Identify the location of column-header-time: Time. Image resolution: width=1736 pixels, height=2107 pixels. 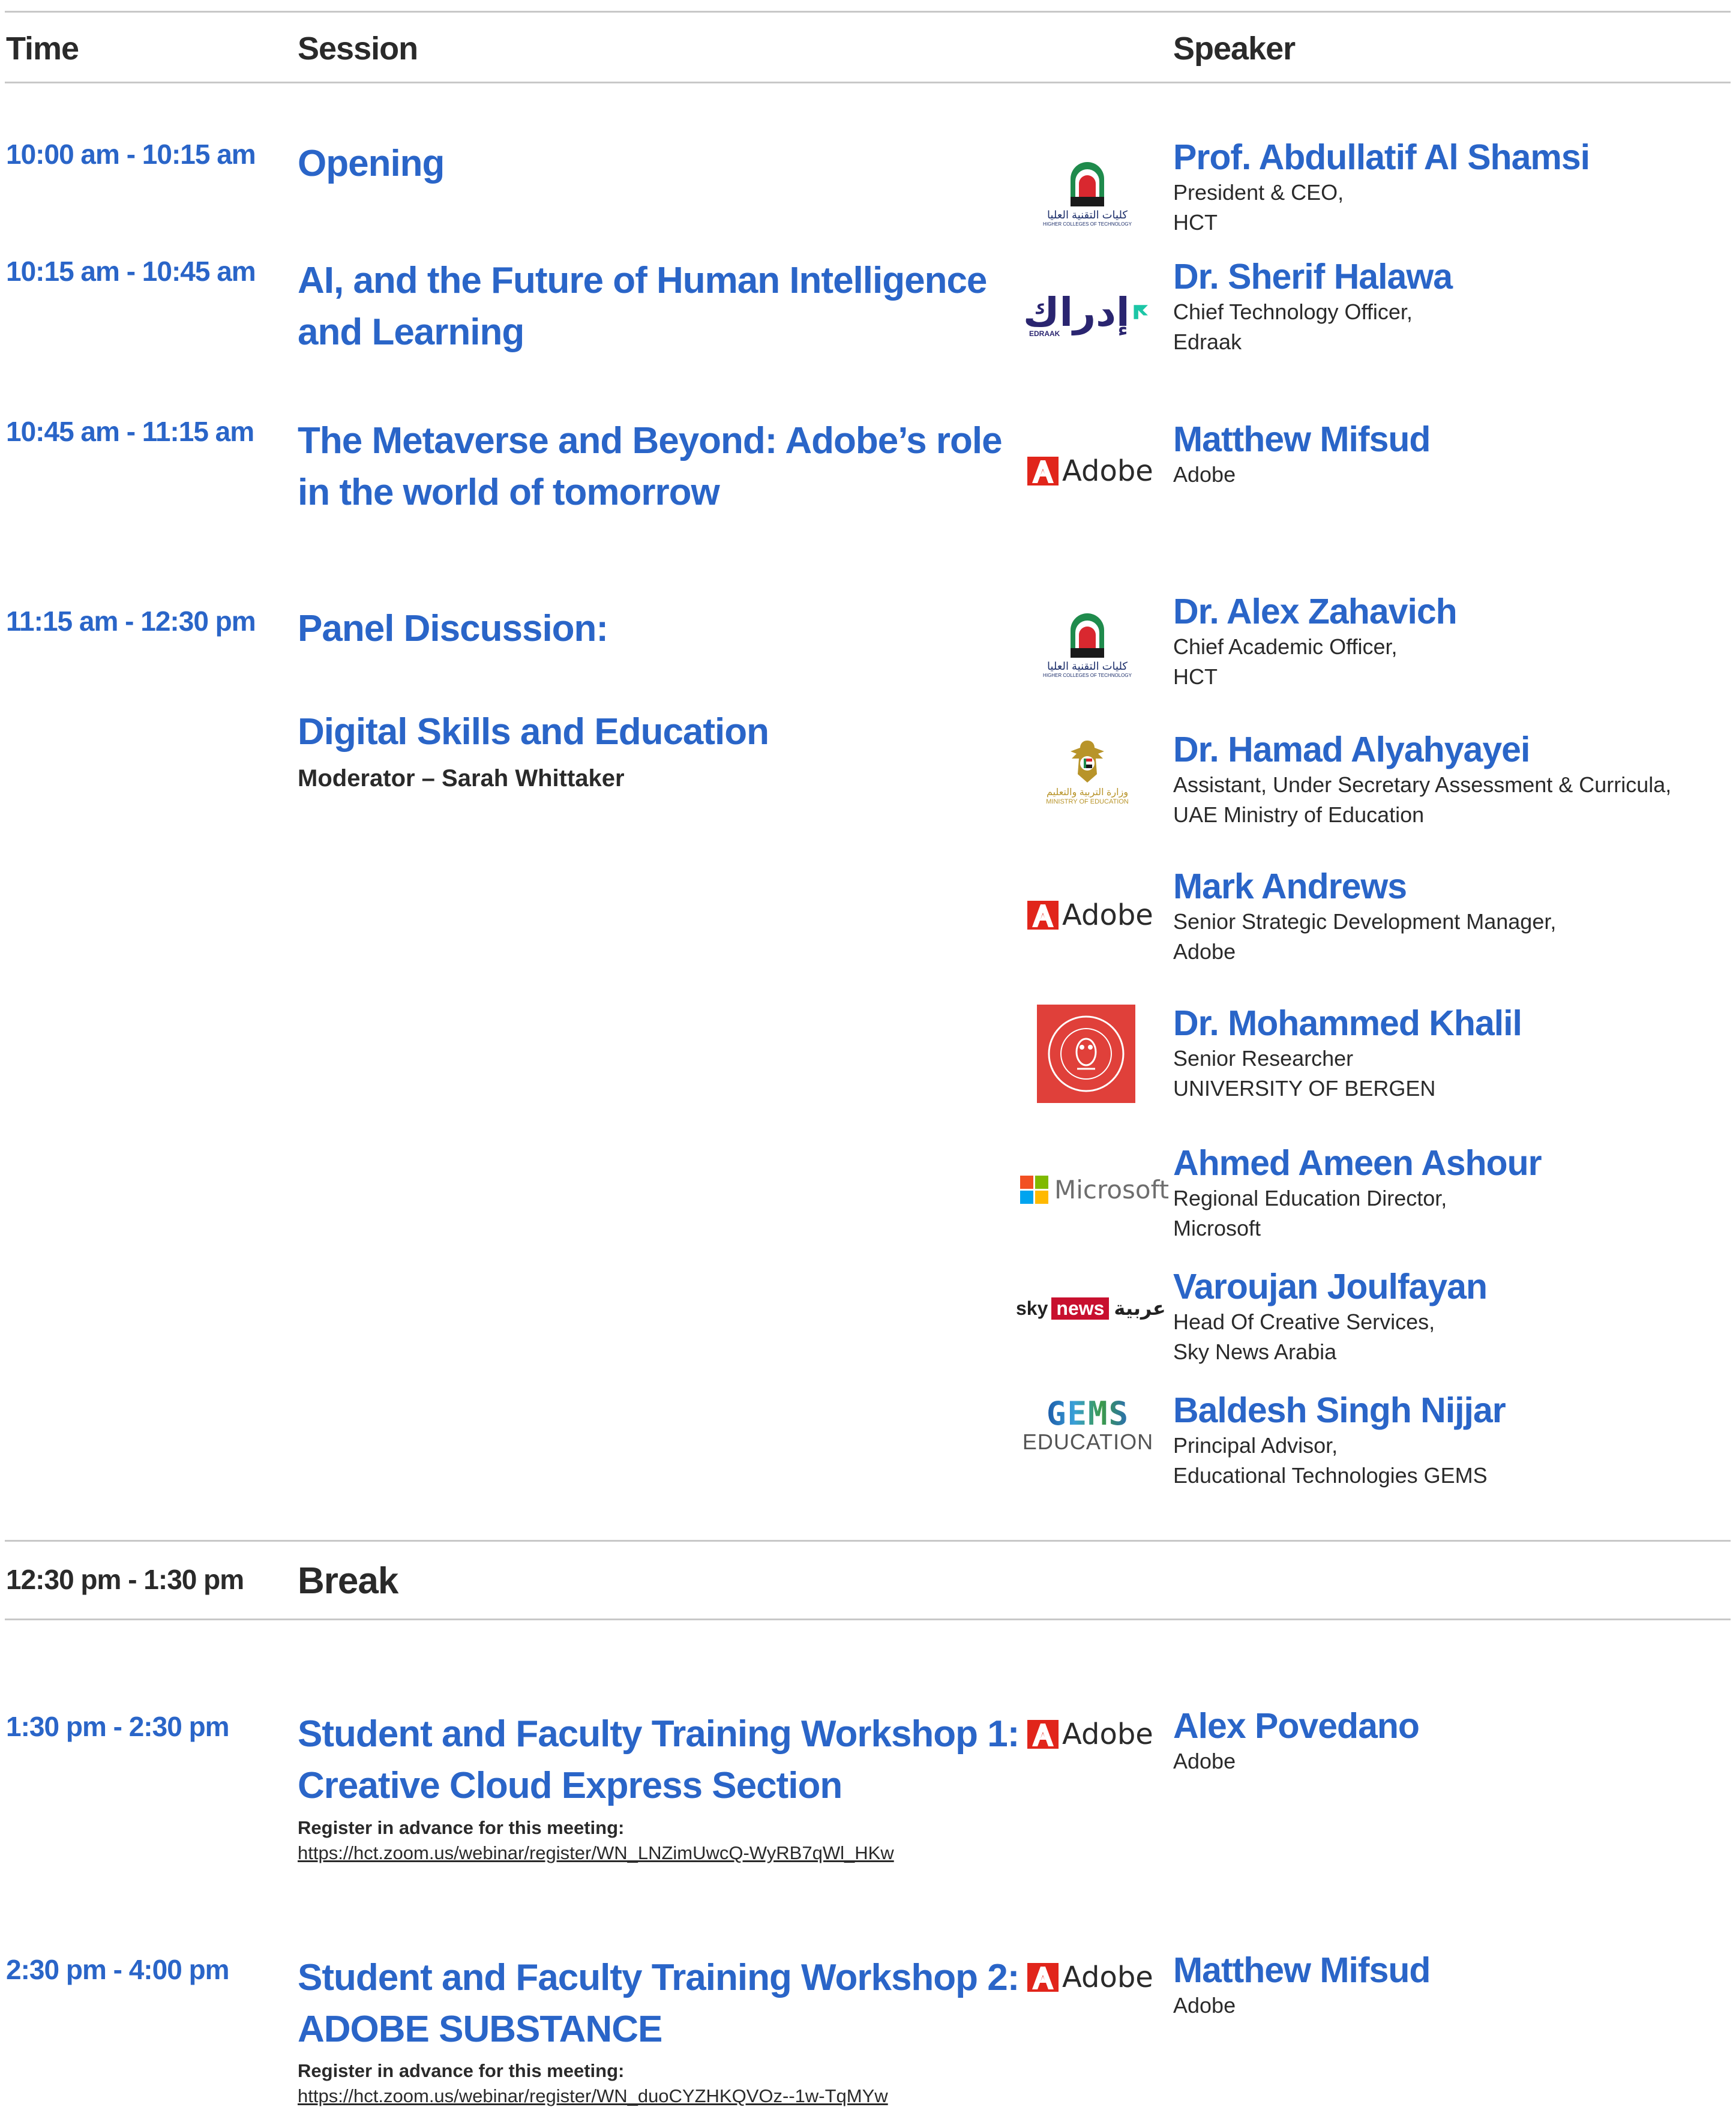
(42, 49).